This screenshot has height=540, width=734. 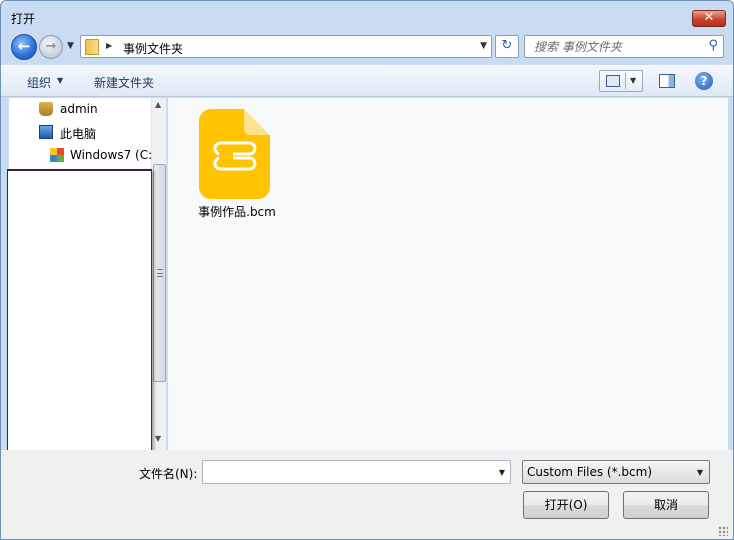 I want to click on open-button: 打开(O), so click(x=566, y=505).